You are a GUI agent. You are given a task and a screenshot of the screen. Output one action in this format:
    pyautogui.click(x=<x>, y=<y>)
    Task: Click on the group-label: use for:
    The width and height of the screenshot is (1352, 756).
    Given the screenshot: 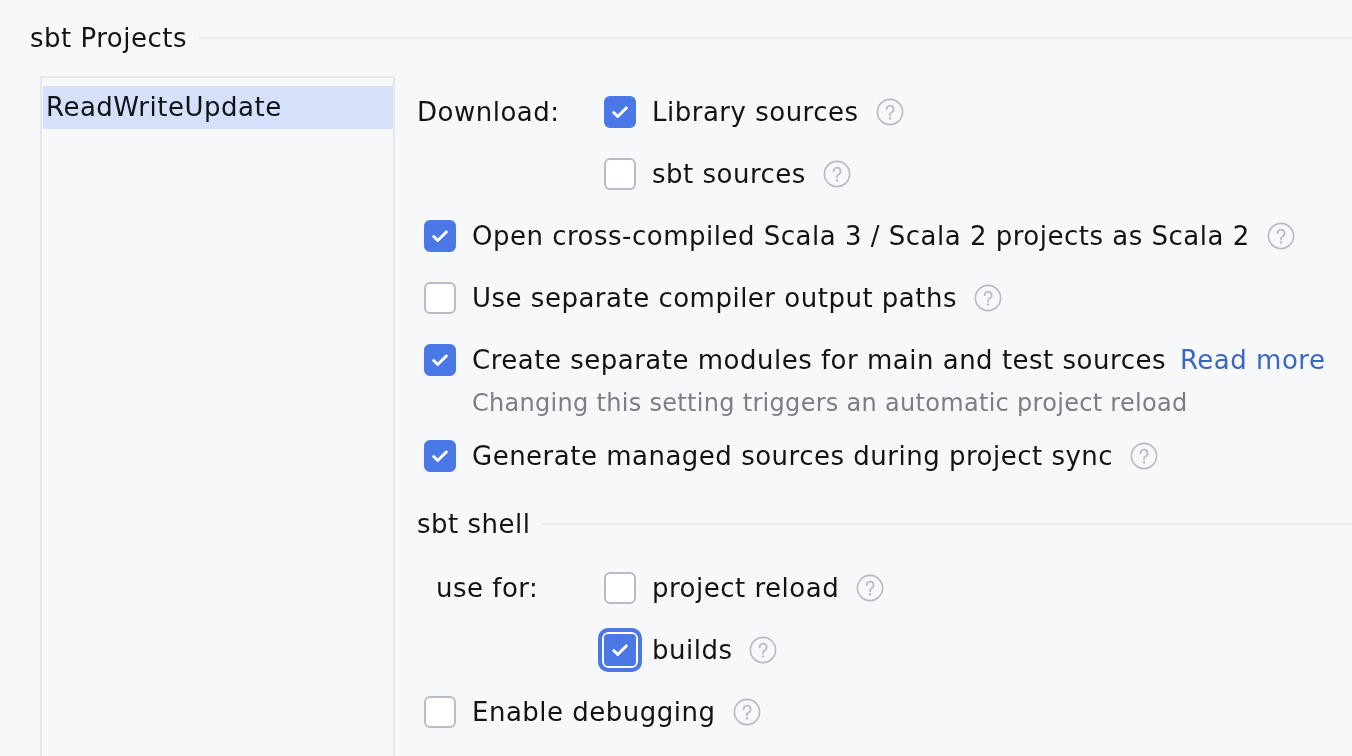 What is the action you would take?
    pyautogui.click(x=487, y=588)
    